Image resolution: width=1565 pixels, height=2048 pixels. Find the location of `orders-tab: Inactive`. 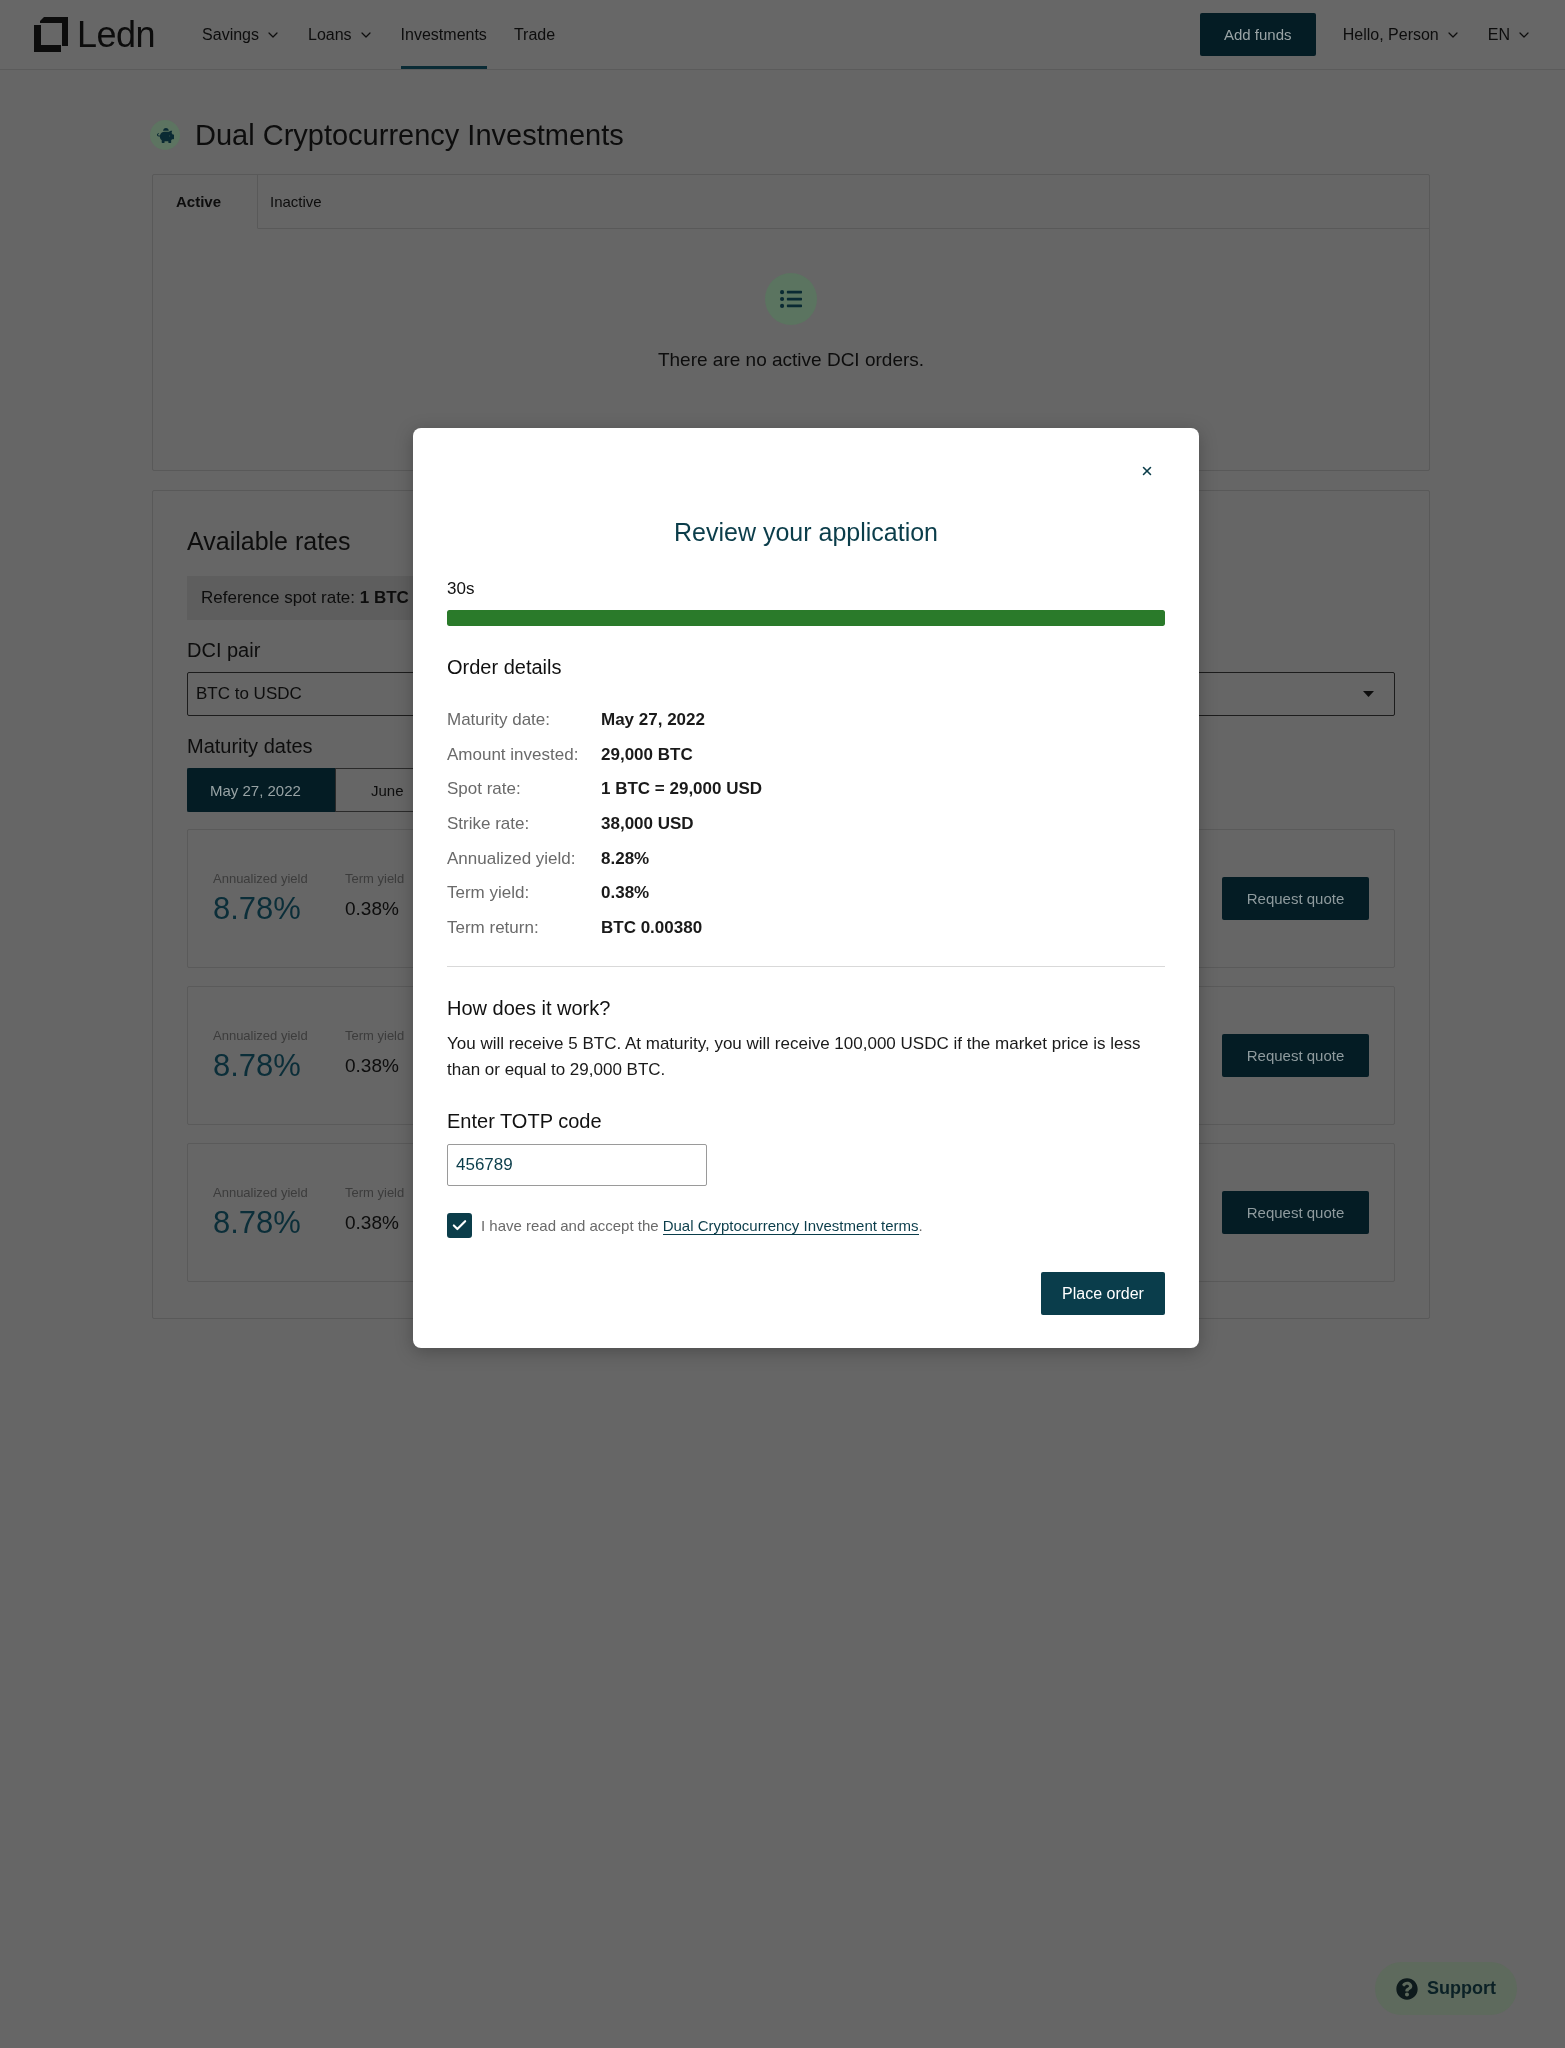

orders-tab: Inactive is located at coordinates (296, 202).